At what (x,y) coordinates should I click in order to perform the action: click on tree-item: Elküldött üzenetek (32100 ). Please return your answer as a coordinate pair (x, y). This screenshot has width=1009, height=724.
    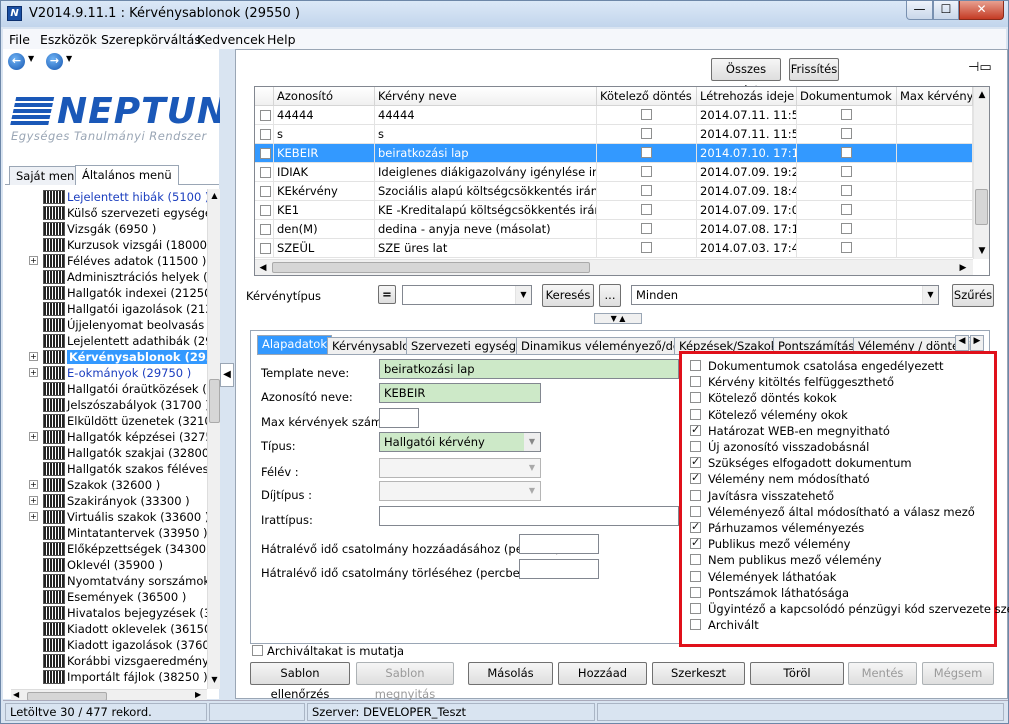
    Looking at the image, I should click on (109, 421).